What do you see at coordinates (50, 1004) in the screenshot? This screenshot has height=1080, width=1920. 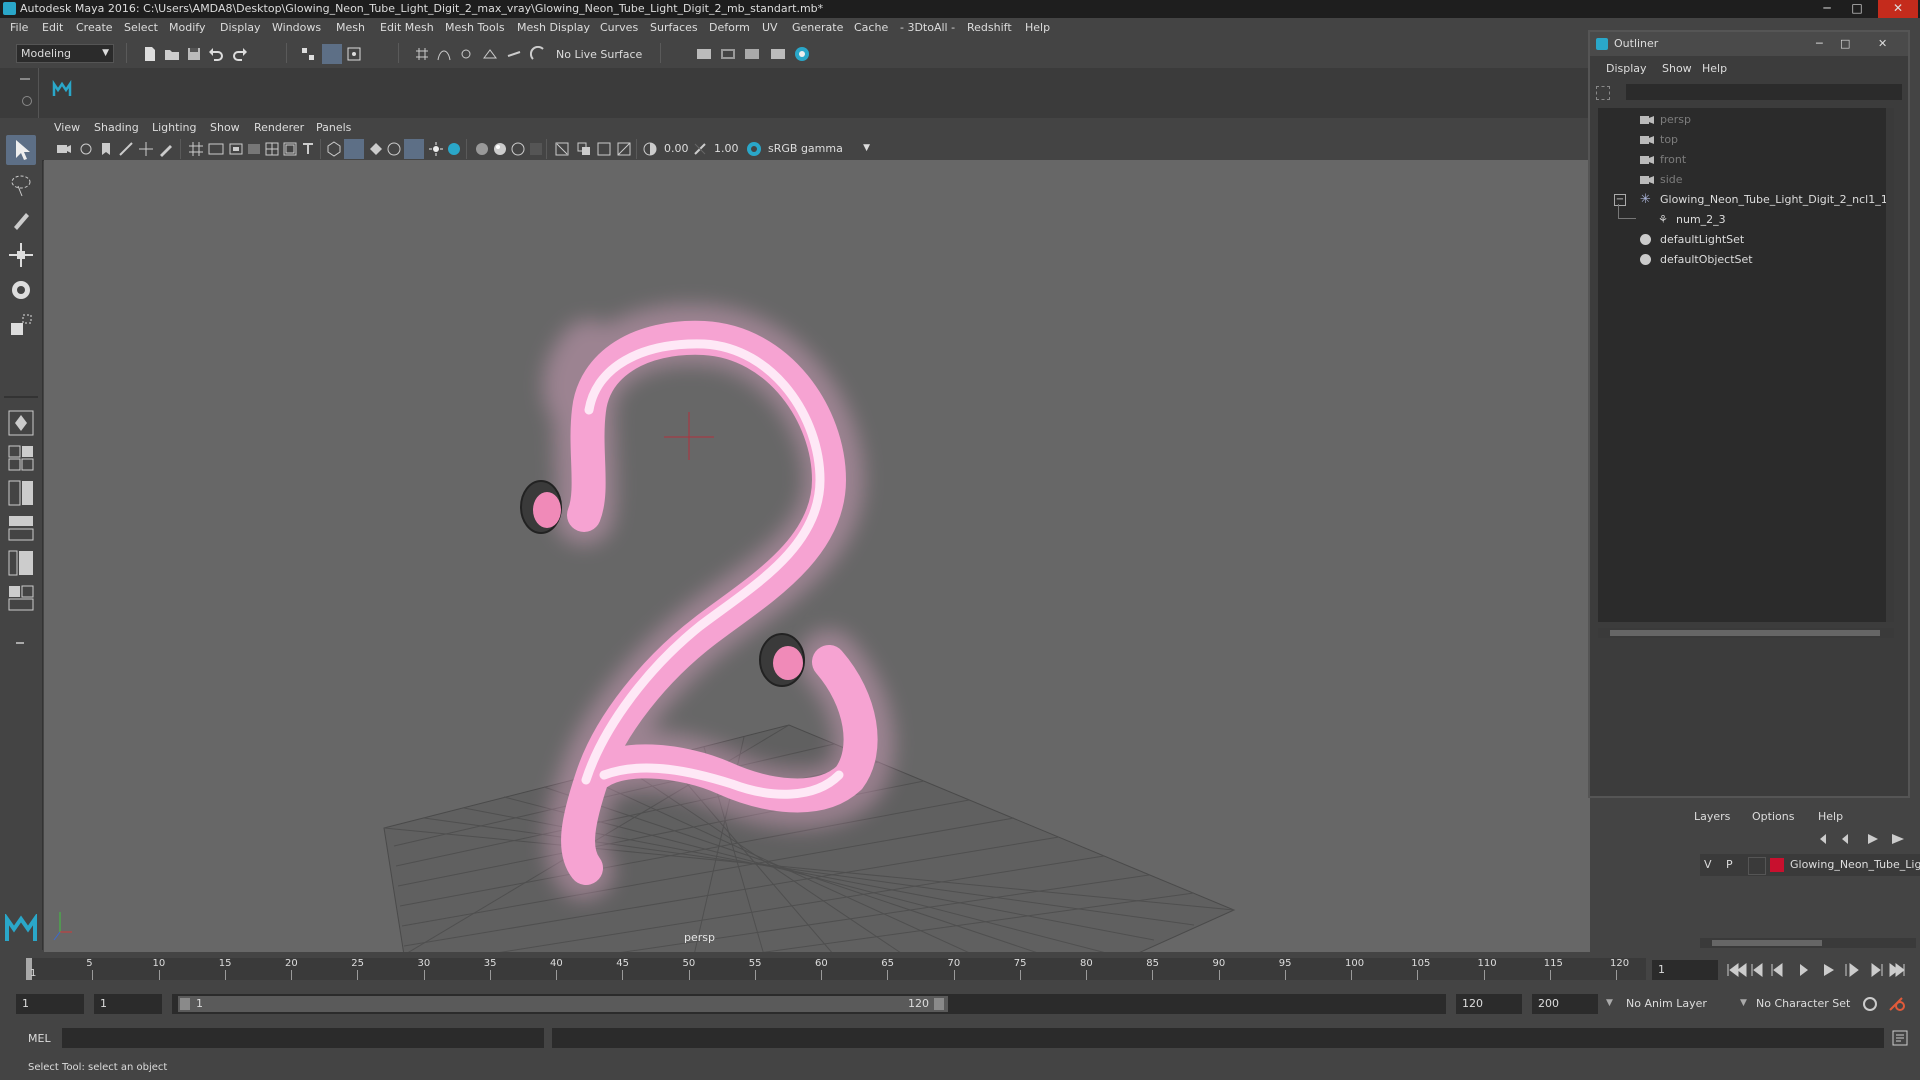 I see `scene-start-field: 1` at bounding box center [50, 1004].